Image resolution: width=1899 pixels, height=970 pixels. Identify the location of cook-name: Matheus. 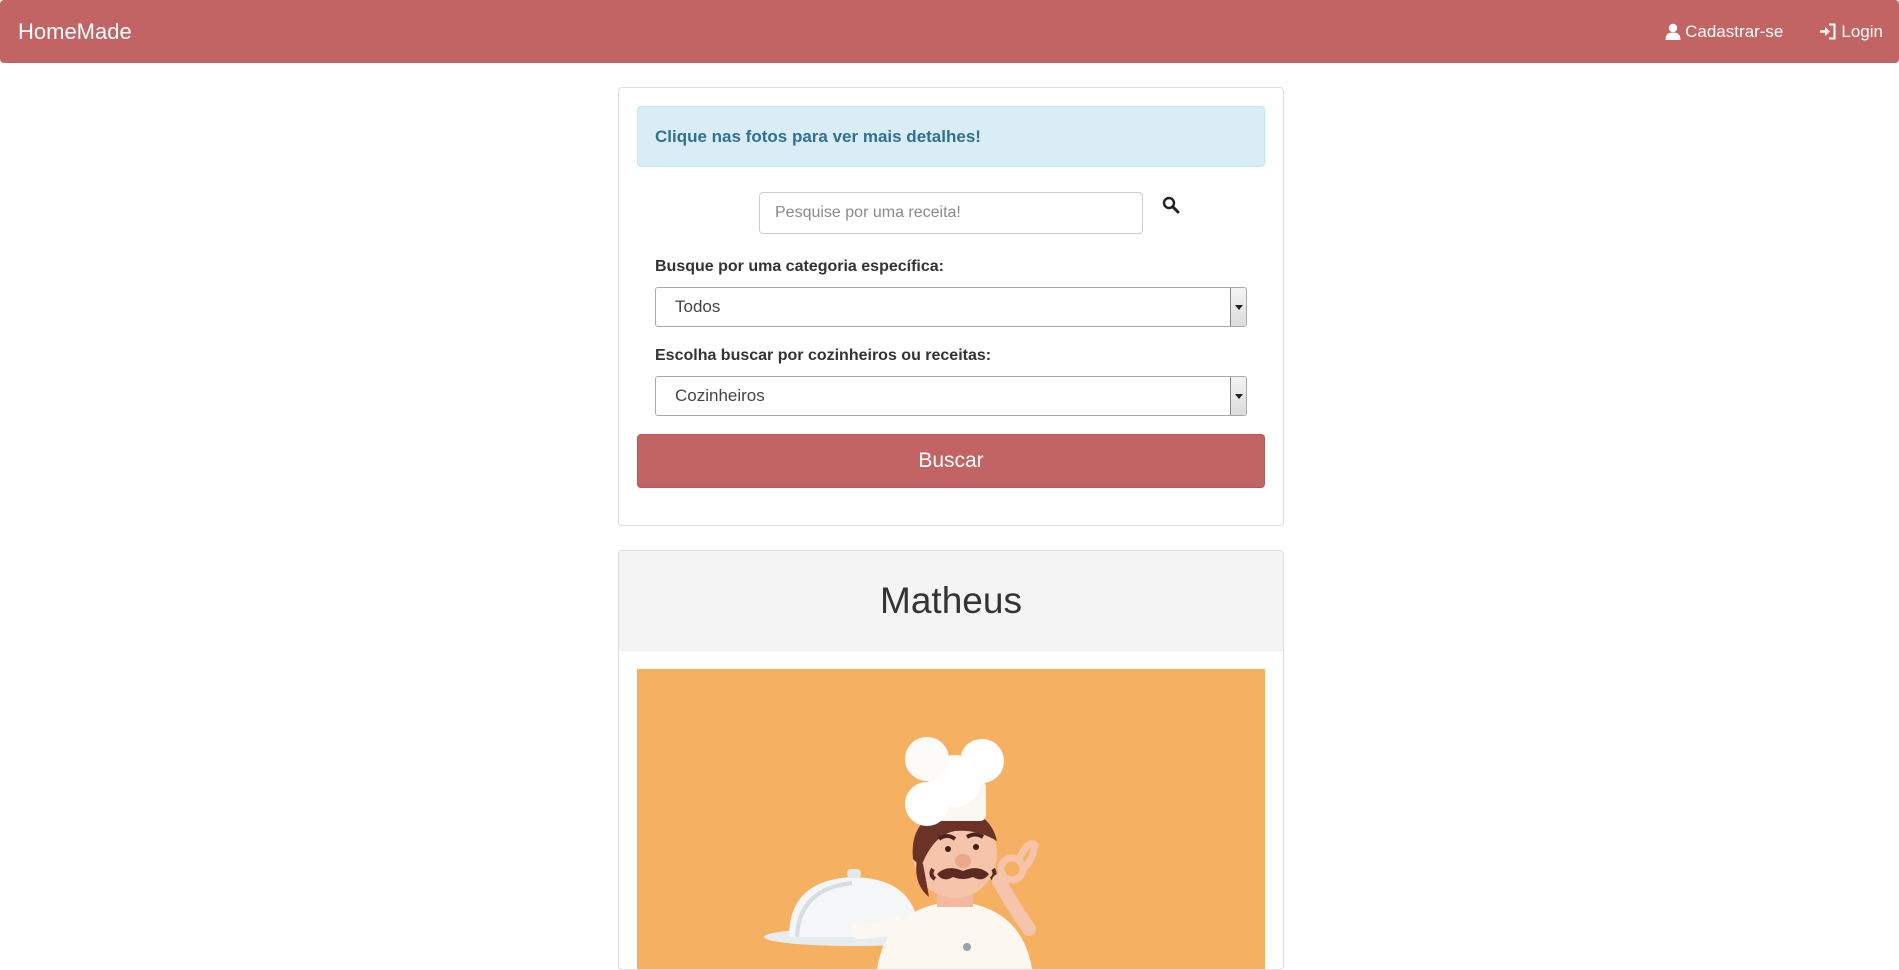
(951, 600).